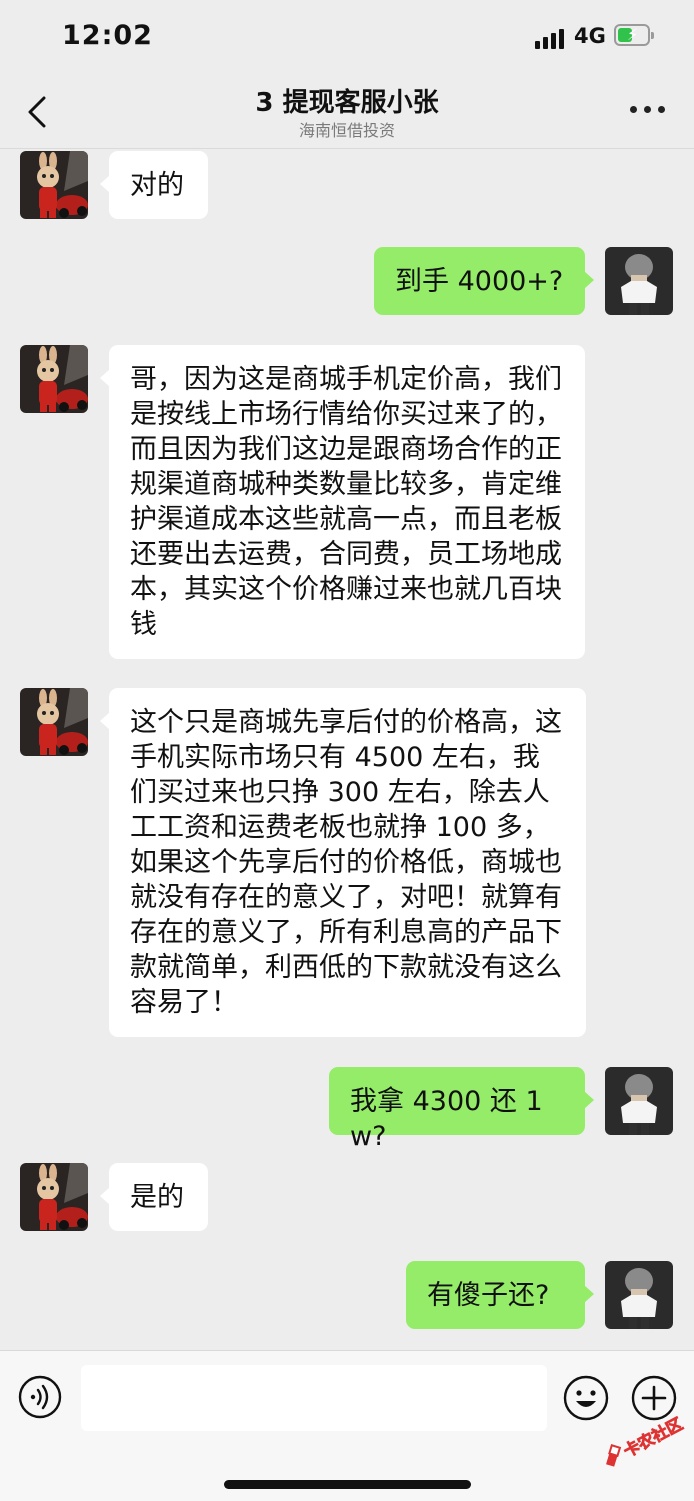  What do you see at coordinates (590, 36) in the screenshot?
I see `network-type: 4G` at bounding box center [590, 36].